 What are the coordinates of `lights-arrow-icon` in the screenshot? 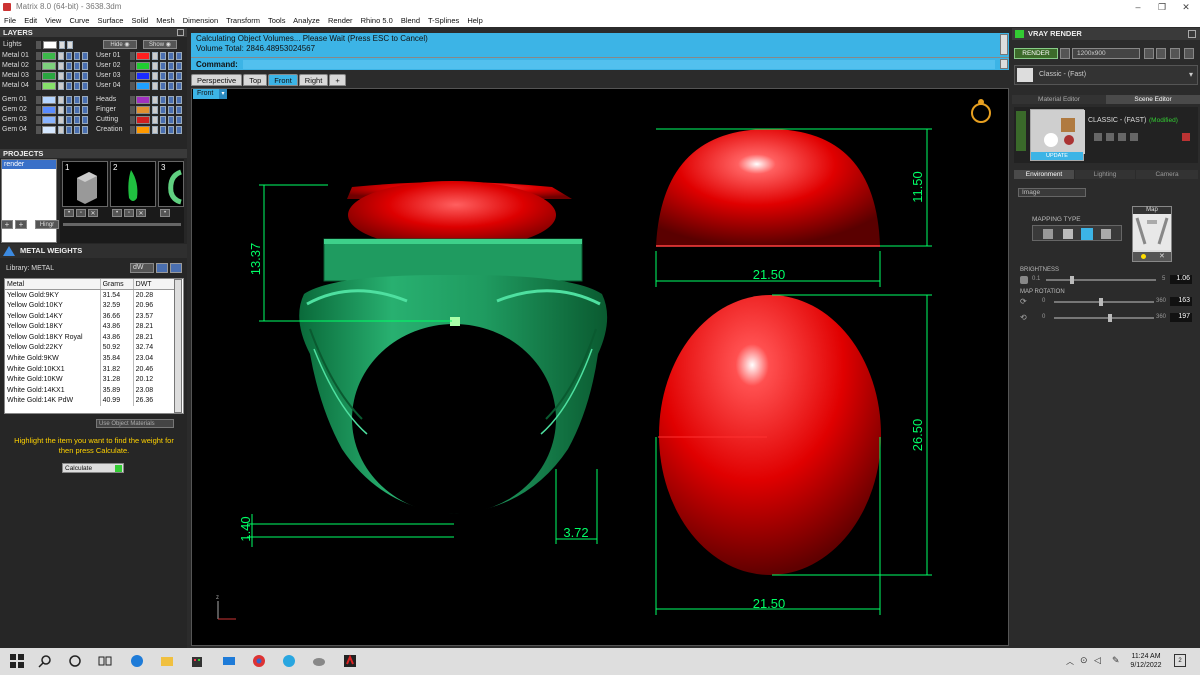 It's located at (38, 45).